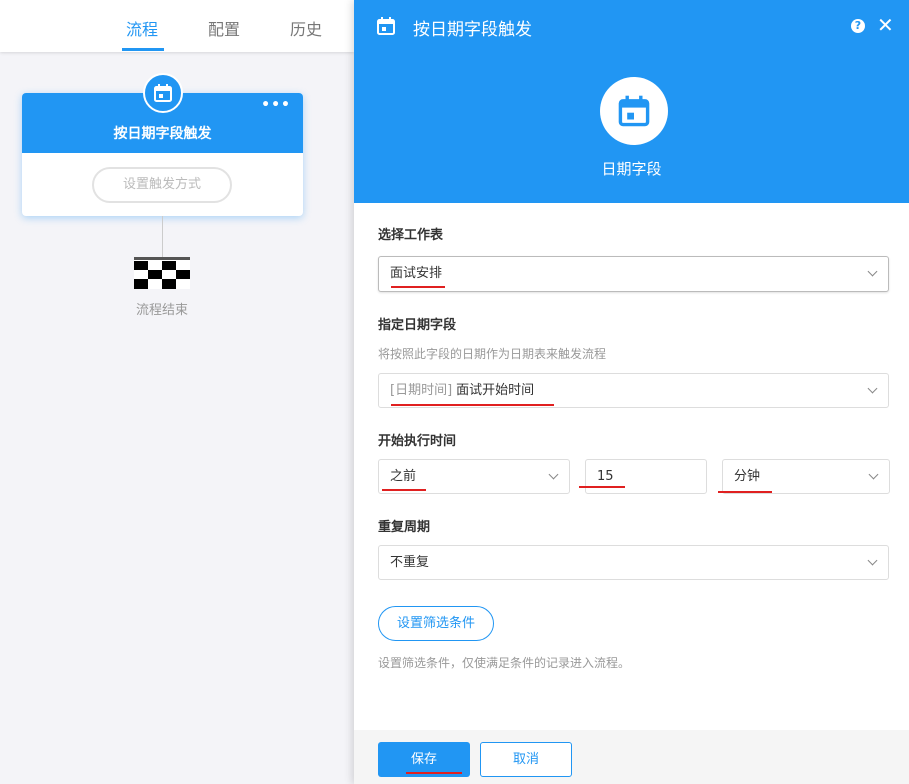  Describe the element at coordinates (633, 562) in the screenshot. I see `repeat-select: 不重复` at that location.